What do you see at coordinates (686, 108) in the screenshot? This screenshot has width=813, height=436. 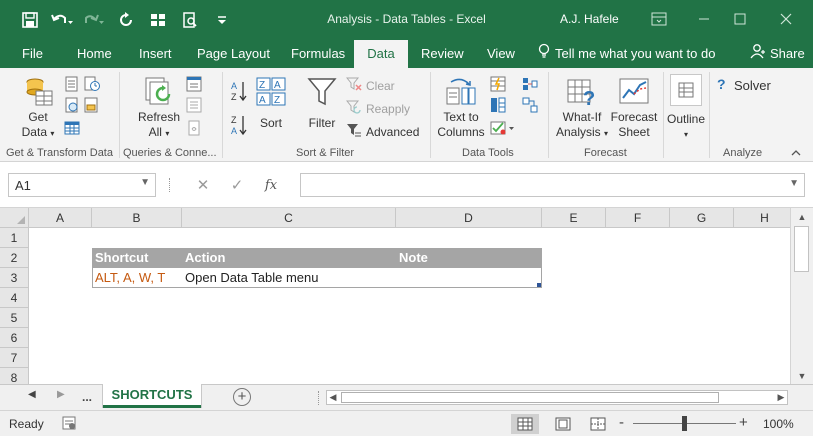 I see `outline-button: Outline ▾` at bounding box center [686, 108].